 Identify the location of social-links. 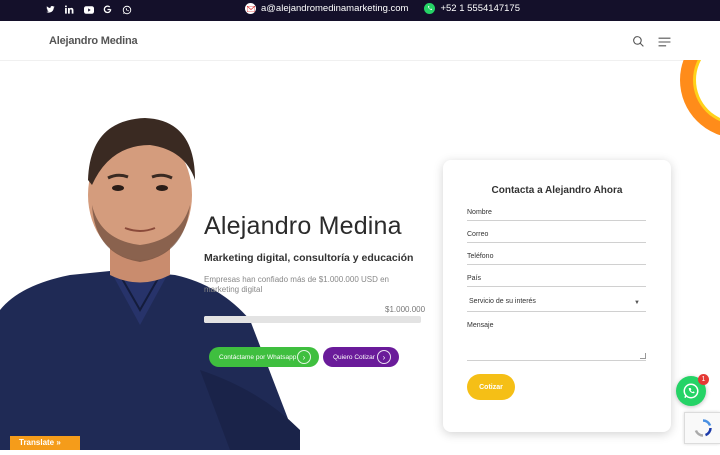
(88, 9).